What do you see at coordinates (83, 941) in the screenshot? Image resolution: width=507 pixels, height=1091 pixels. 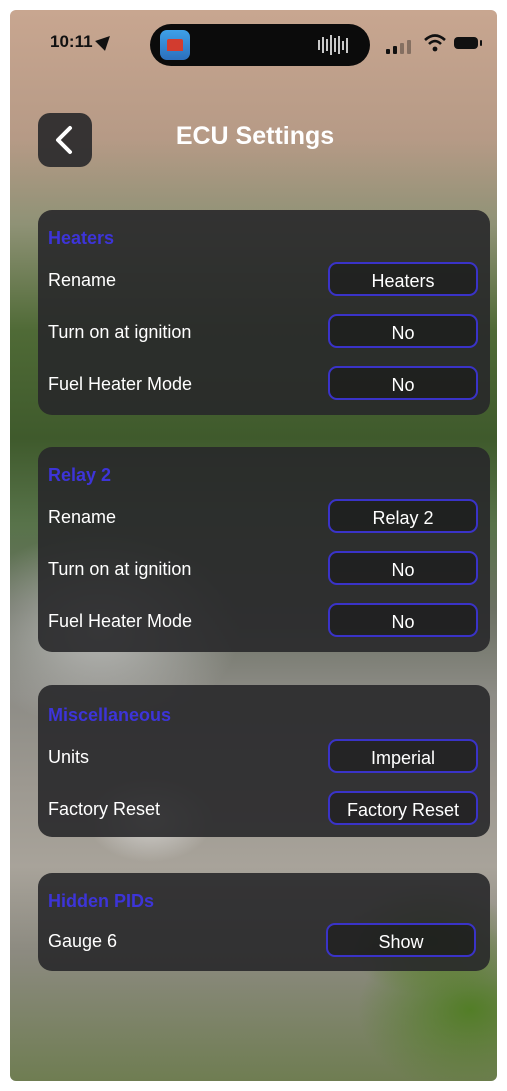 I see `row-label-gauge-6: Gauge 6` at bounding box center [83, 941].